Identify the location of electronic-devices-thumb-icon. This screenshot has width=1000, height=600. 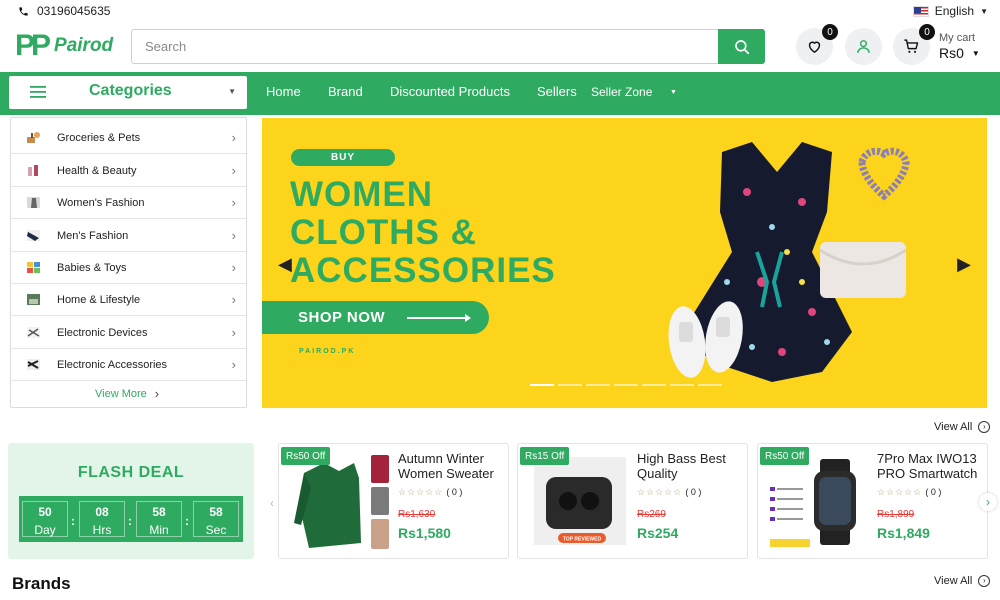
(33, 332).